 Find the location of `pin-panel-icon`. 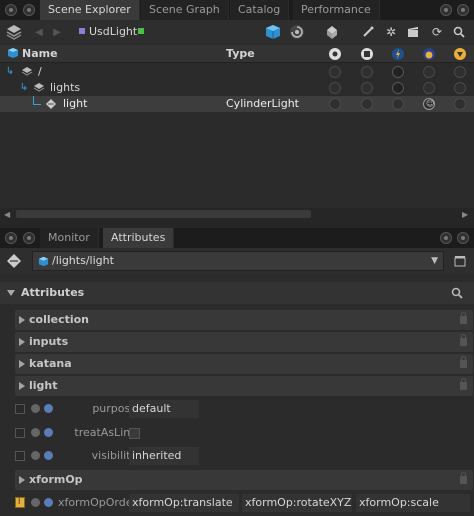

pin-panel-icon is located at coordinates (460, 261).